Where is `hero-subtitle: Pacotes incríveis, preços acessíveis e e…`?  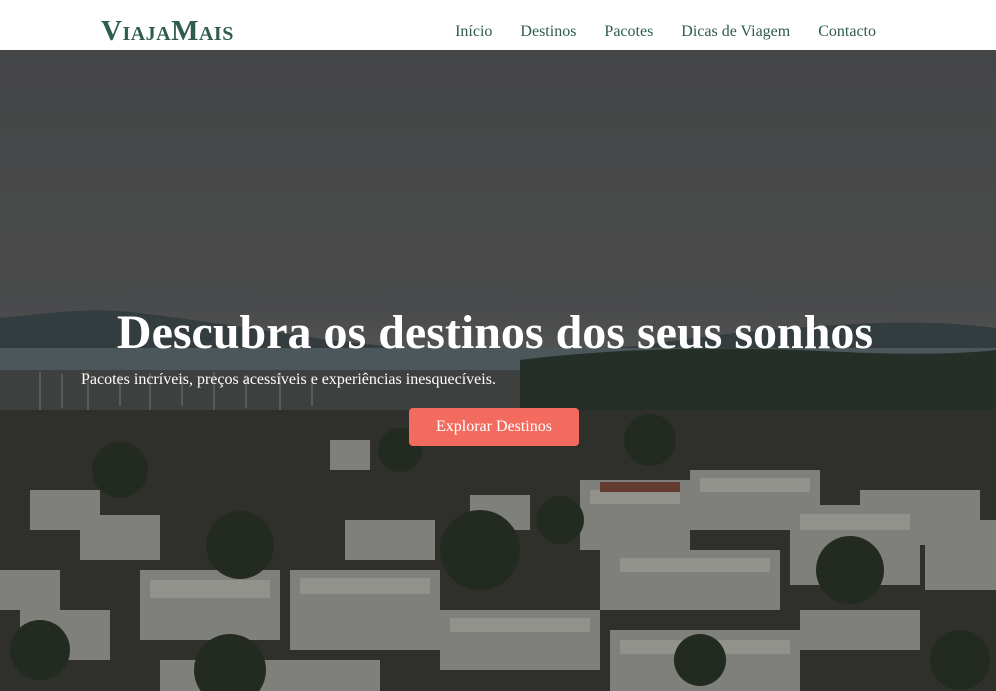 hero-subtitle: Pacotes incríveis, preços acessíveis e e… is located at coordinates (288, 379).